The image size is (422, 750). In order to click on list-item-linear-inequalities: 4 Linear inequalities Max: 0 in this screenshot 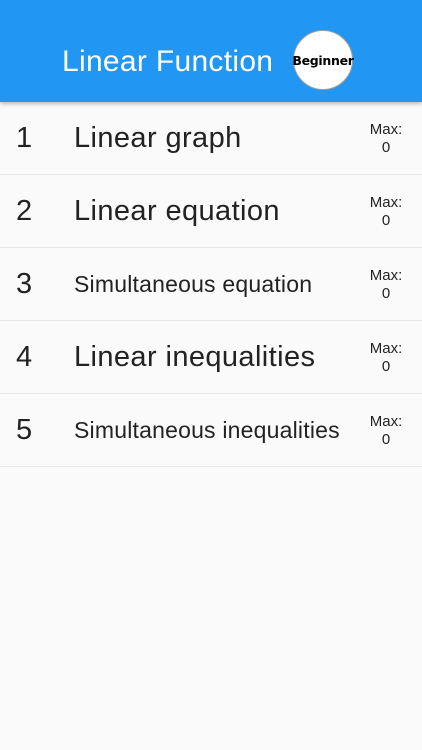, I will do `click(211, 357)`.